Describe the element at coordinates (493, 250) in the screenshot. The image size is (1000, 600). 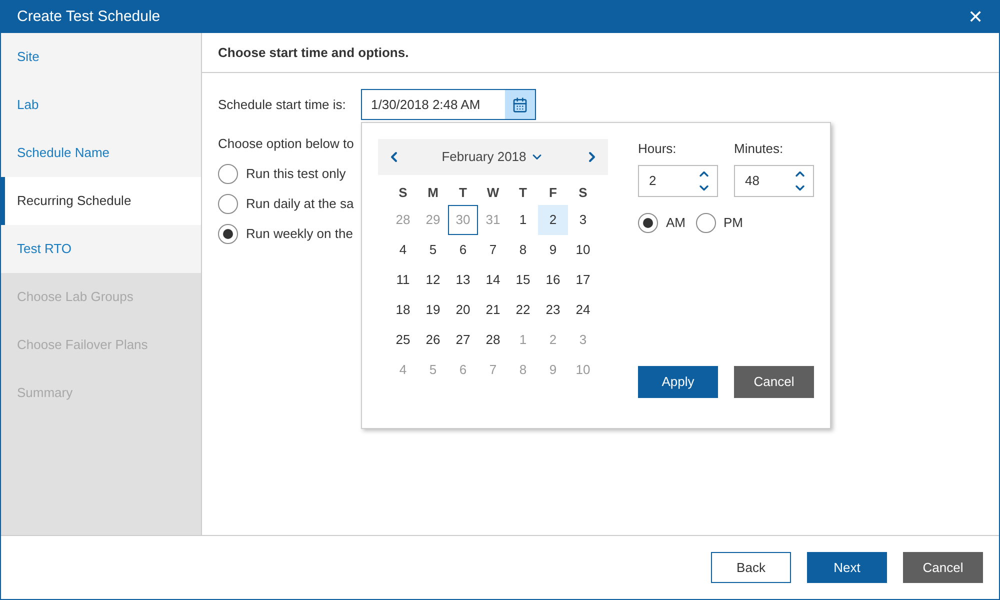
I see `calendar-day: 7` at that location.